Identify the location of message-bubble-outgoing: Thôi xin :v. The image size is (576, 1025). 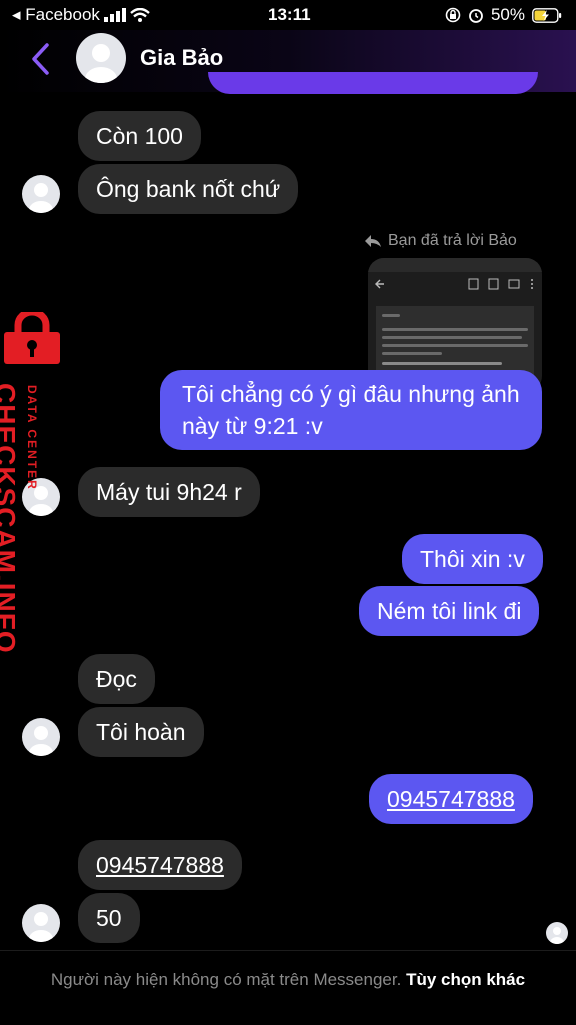
(472, 559).